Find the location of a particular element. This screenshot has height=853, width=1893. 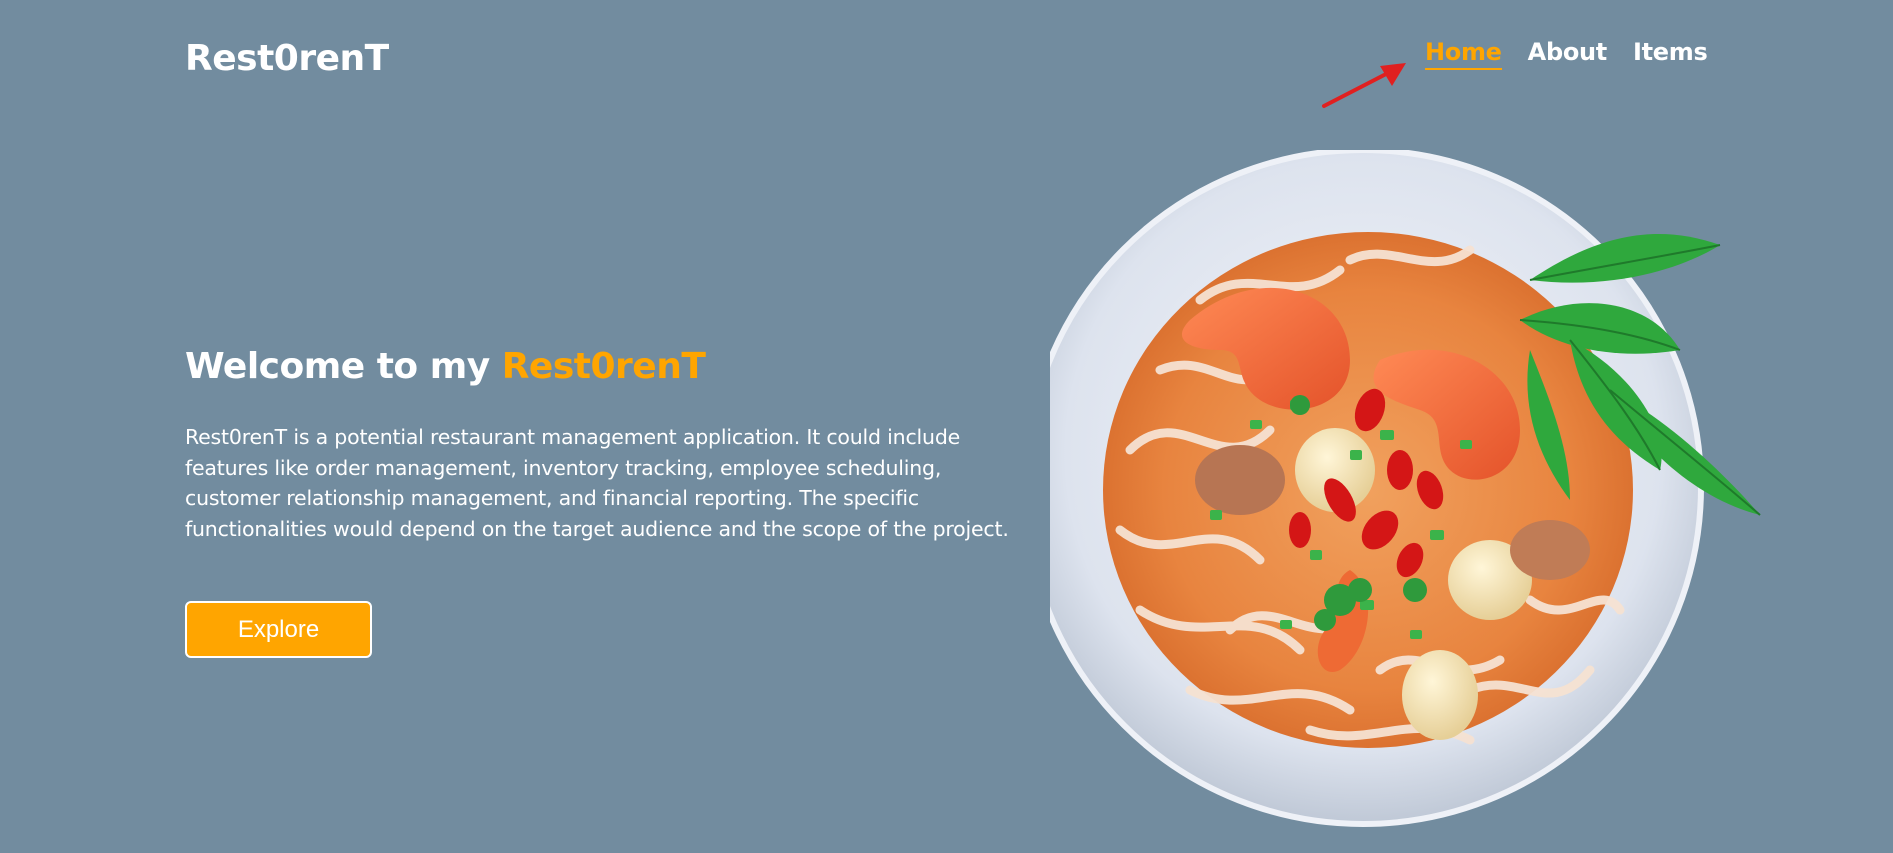

explore-button: Explore is located at coordinates (278, 629).